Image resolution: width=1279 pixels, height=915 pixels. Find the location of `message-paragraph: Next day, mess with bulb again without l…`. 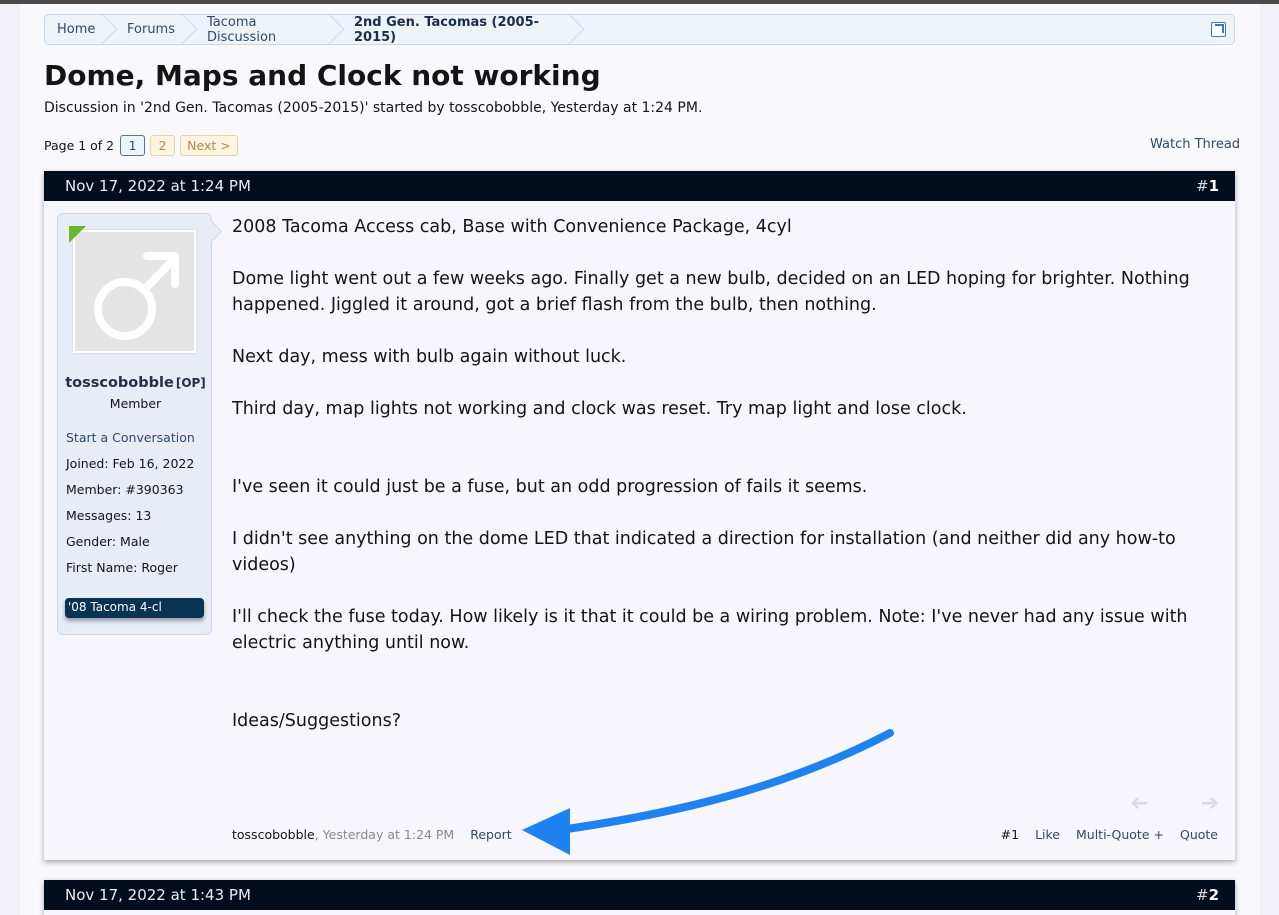

message-paragraph: Next day, mess with bulb again without l… is located at coordinates (429, 357).